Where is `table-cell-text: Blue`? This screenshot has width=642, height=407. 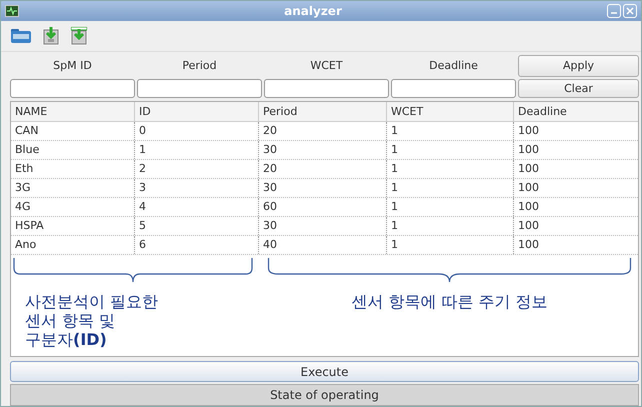
table-cell-text: Blue is located at coordinates (27, 150).